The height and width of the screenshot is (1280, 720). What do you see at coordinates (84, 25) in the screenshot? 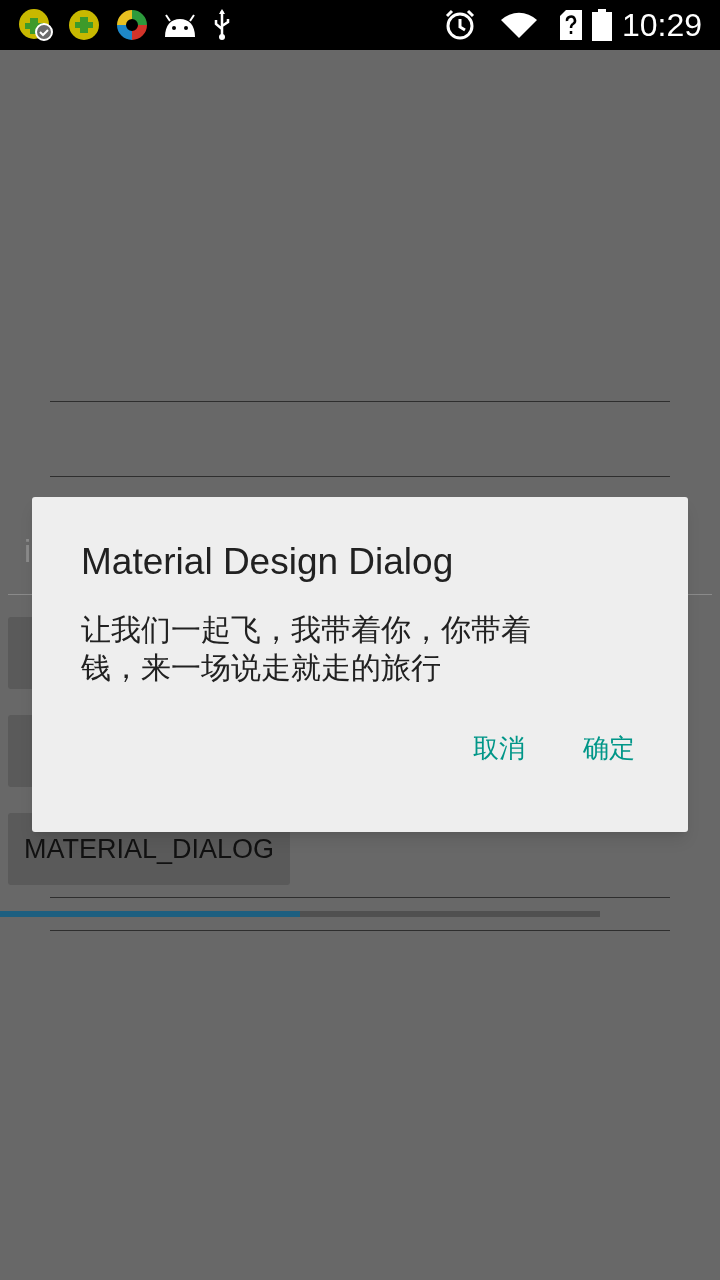
I see `plus-shield-icon` at bounding box center [84, 25].